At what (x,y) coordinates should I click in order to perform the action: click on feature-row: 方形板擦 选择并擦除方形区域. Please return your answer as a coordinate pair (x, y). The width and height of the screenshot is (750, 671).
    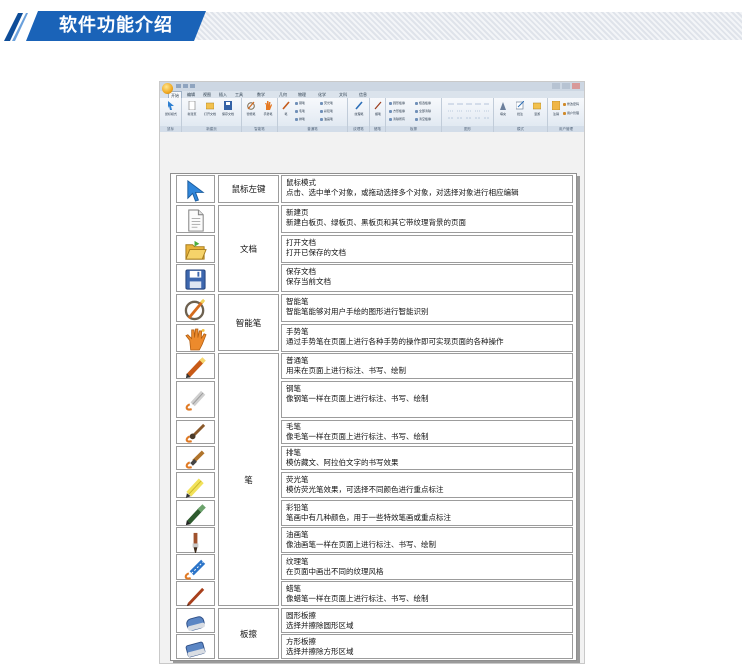
    Looking at the image, I should click on (427, 646).